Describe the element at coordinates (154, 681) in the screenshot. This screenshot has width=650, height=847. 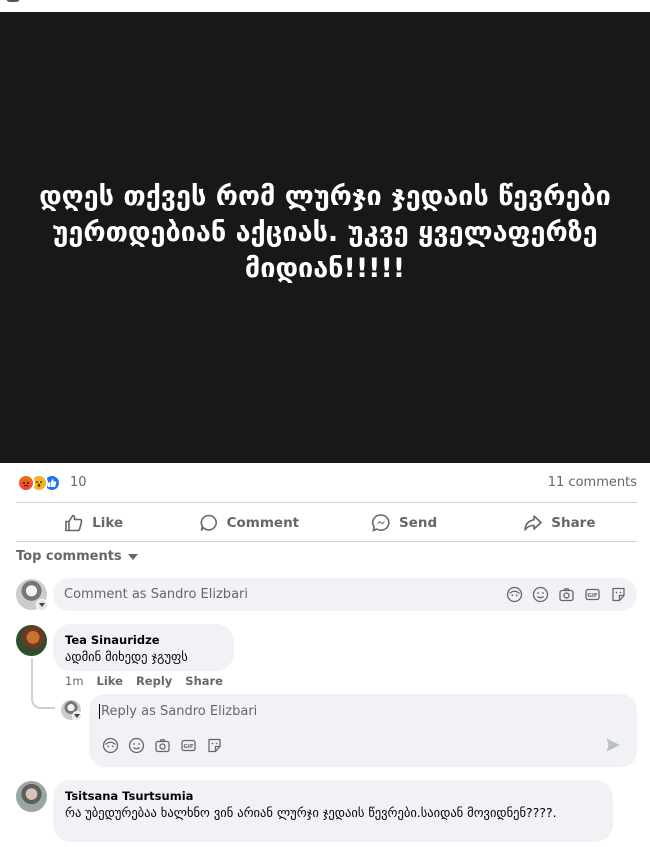
I see `comment-reply-link: Reply` at that location.